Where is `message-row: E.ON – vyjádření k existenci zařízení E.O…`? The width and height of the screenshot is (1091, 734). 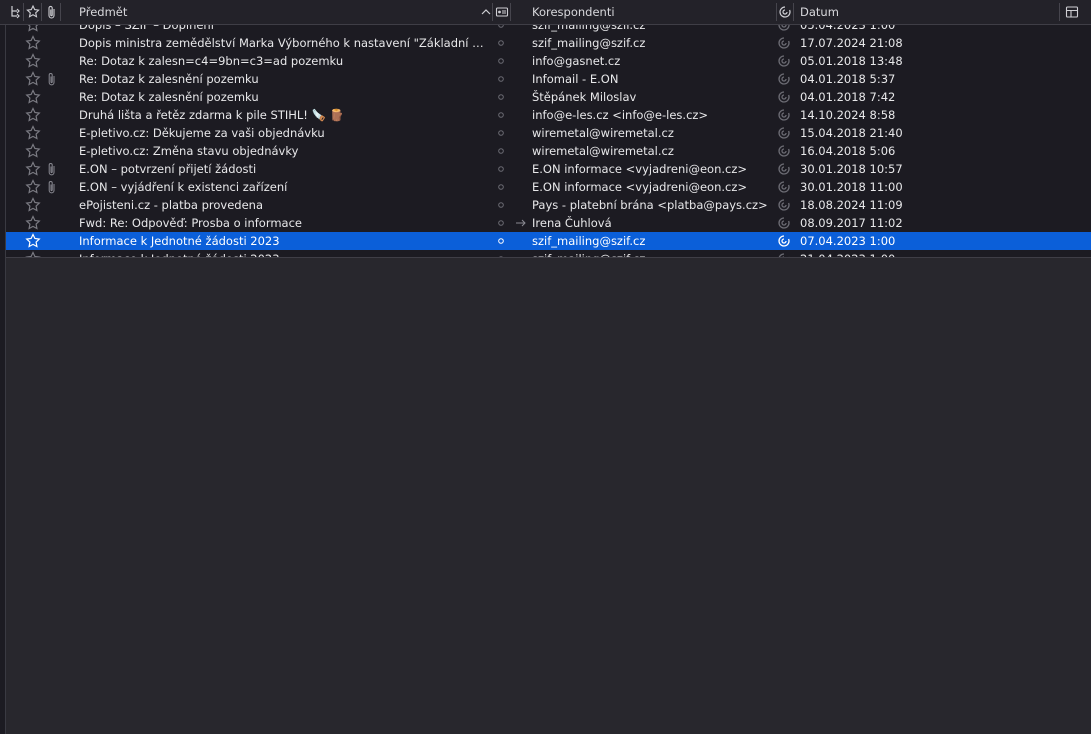
message-row: E.ON – vyjádření k existenci zařízení E.O… is located at coordinates (548, 187).